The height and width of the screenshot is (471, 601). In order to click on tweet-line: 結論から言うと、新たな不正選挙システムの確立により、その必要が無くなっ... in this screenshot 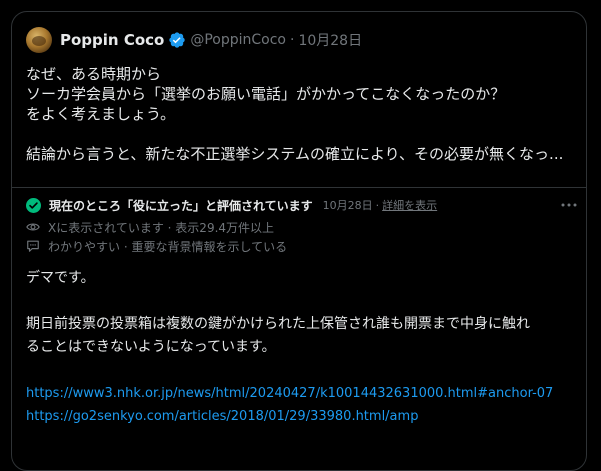, I will do `click(295, 154)`.